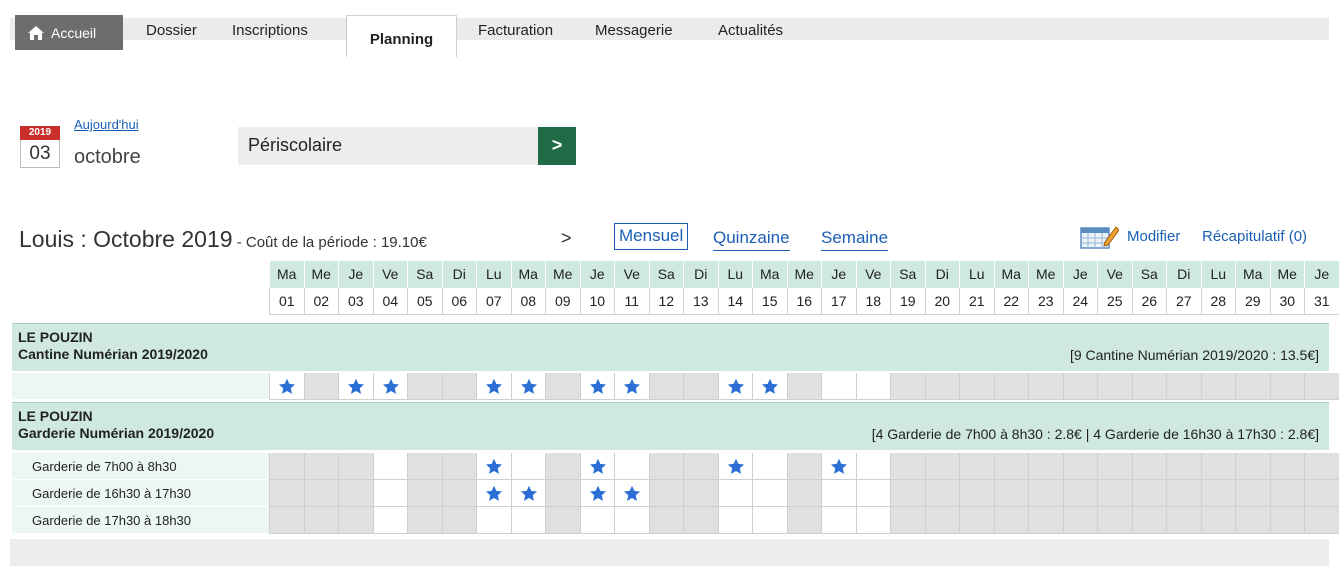 The height and width of the screenshot is (566, 1339). Describe the element at coordinates (557, 146) in the screenshot. I see `activity-go-button: >` at that location.